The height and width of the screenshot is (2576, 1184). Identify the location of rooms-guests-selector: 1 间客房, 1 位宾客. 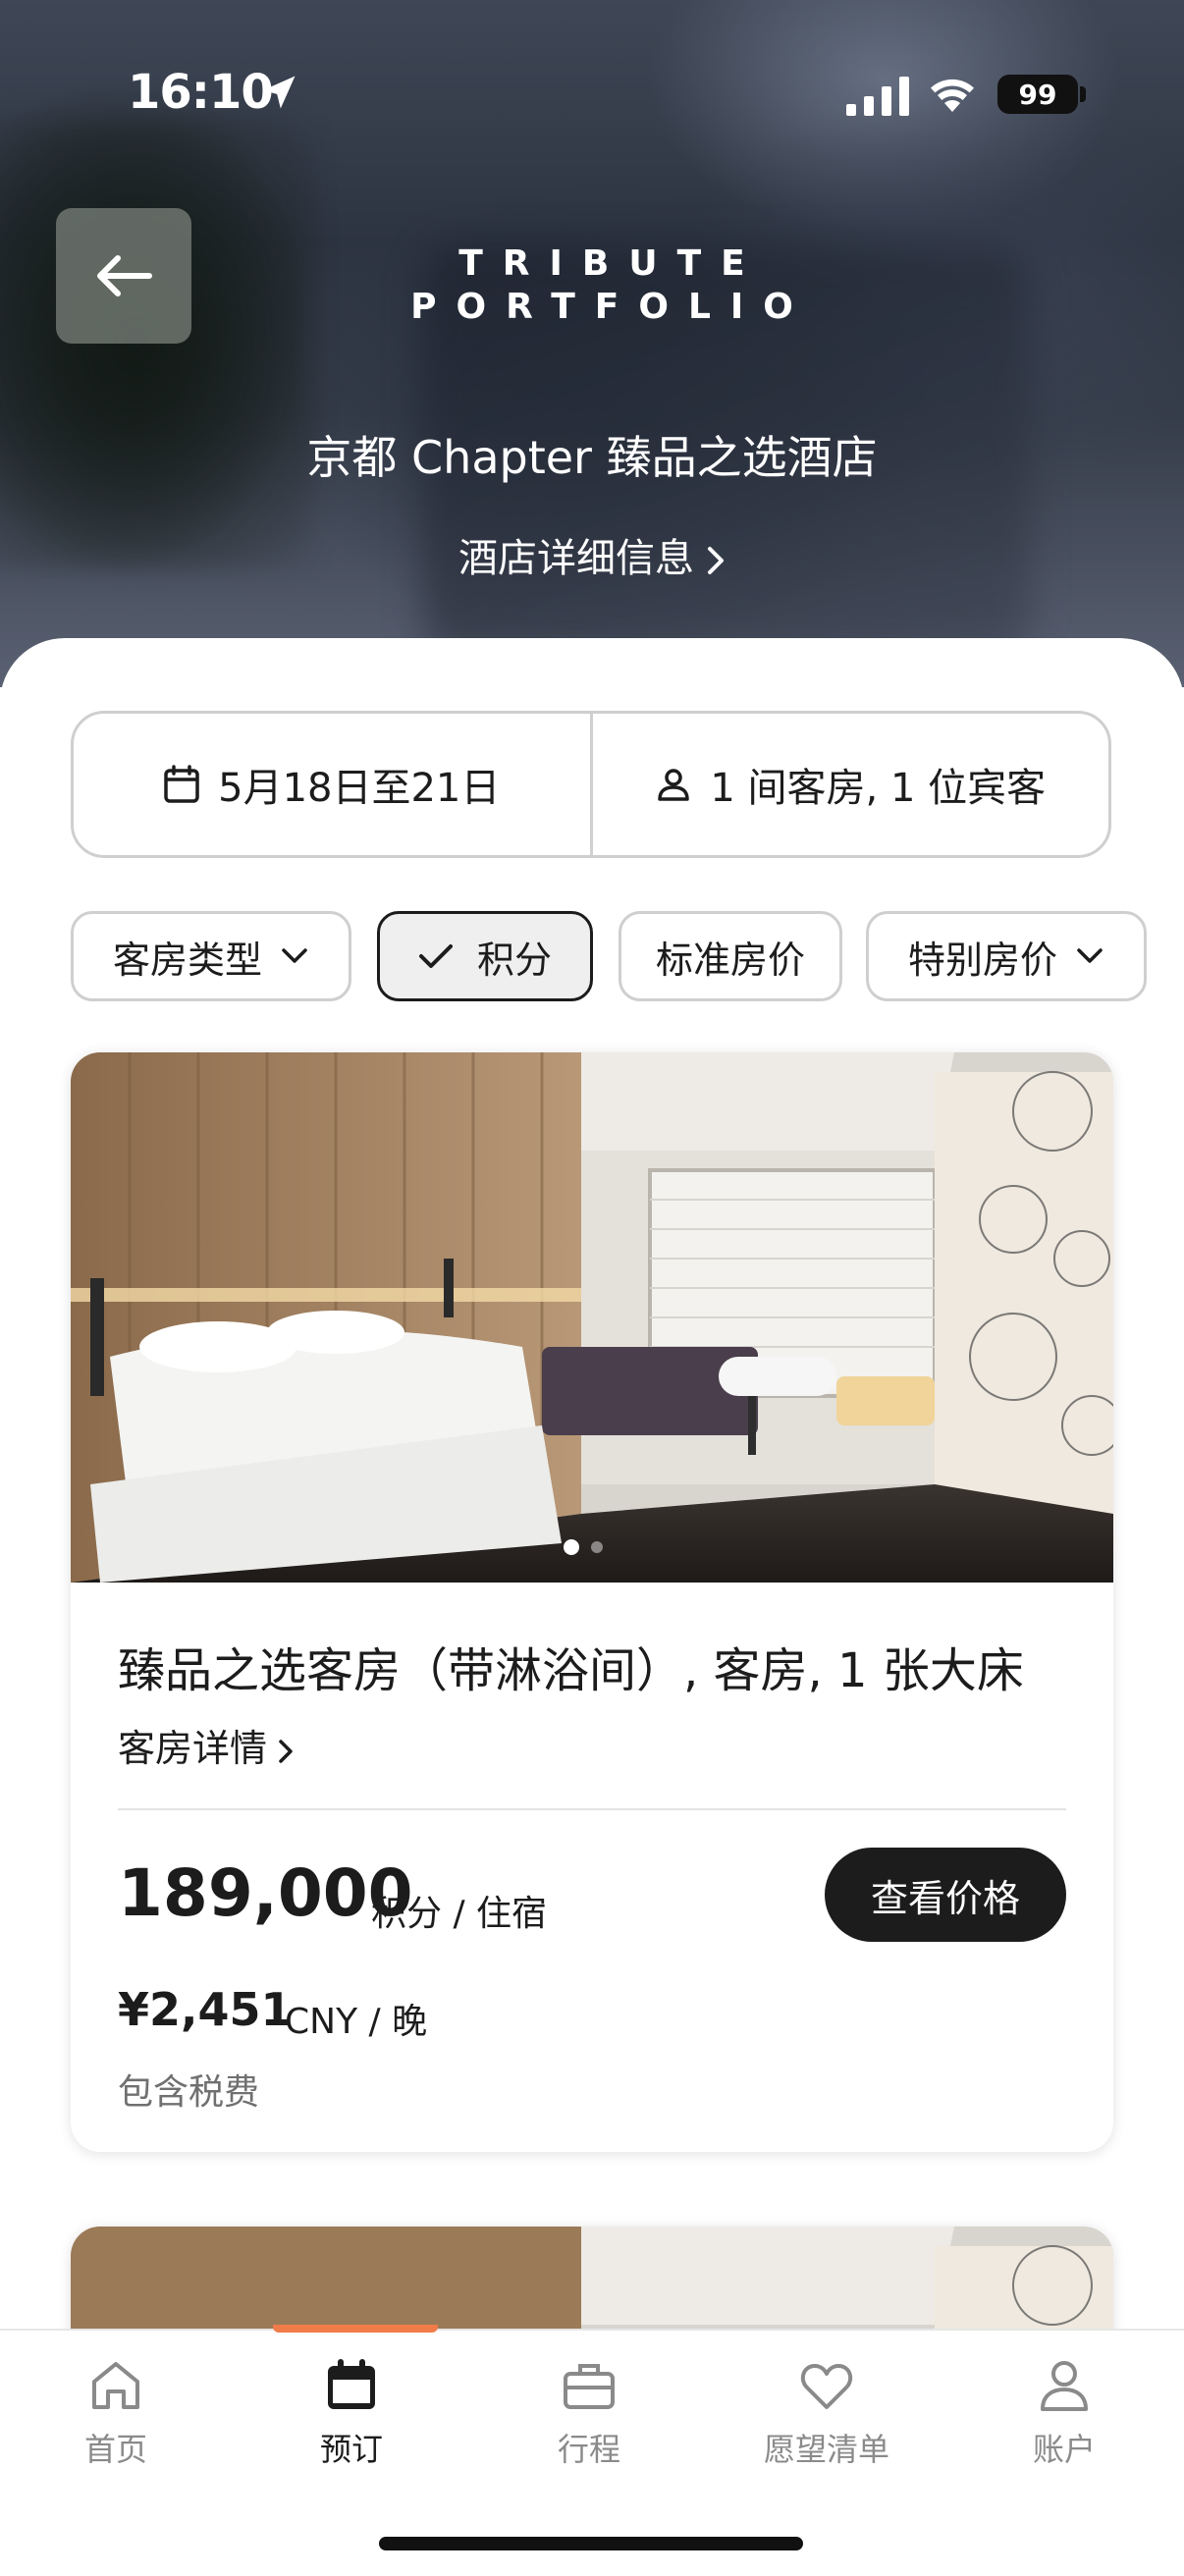
(851, 784).